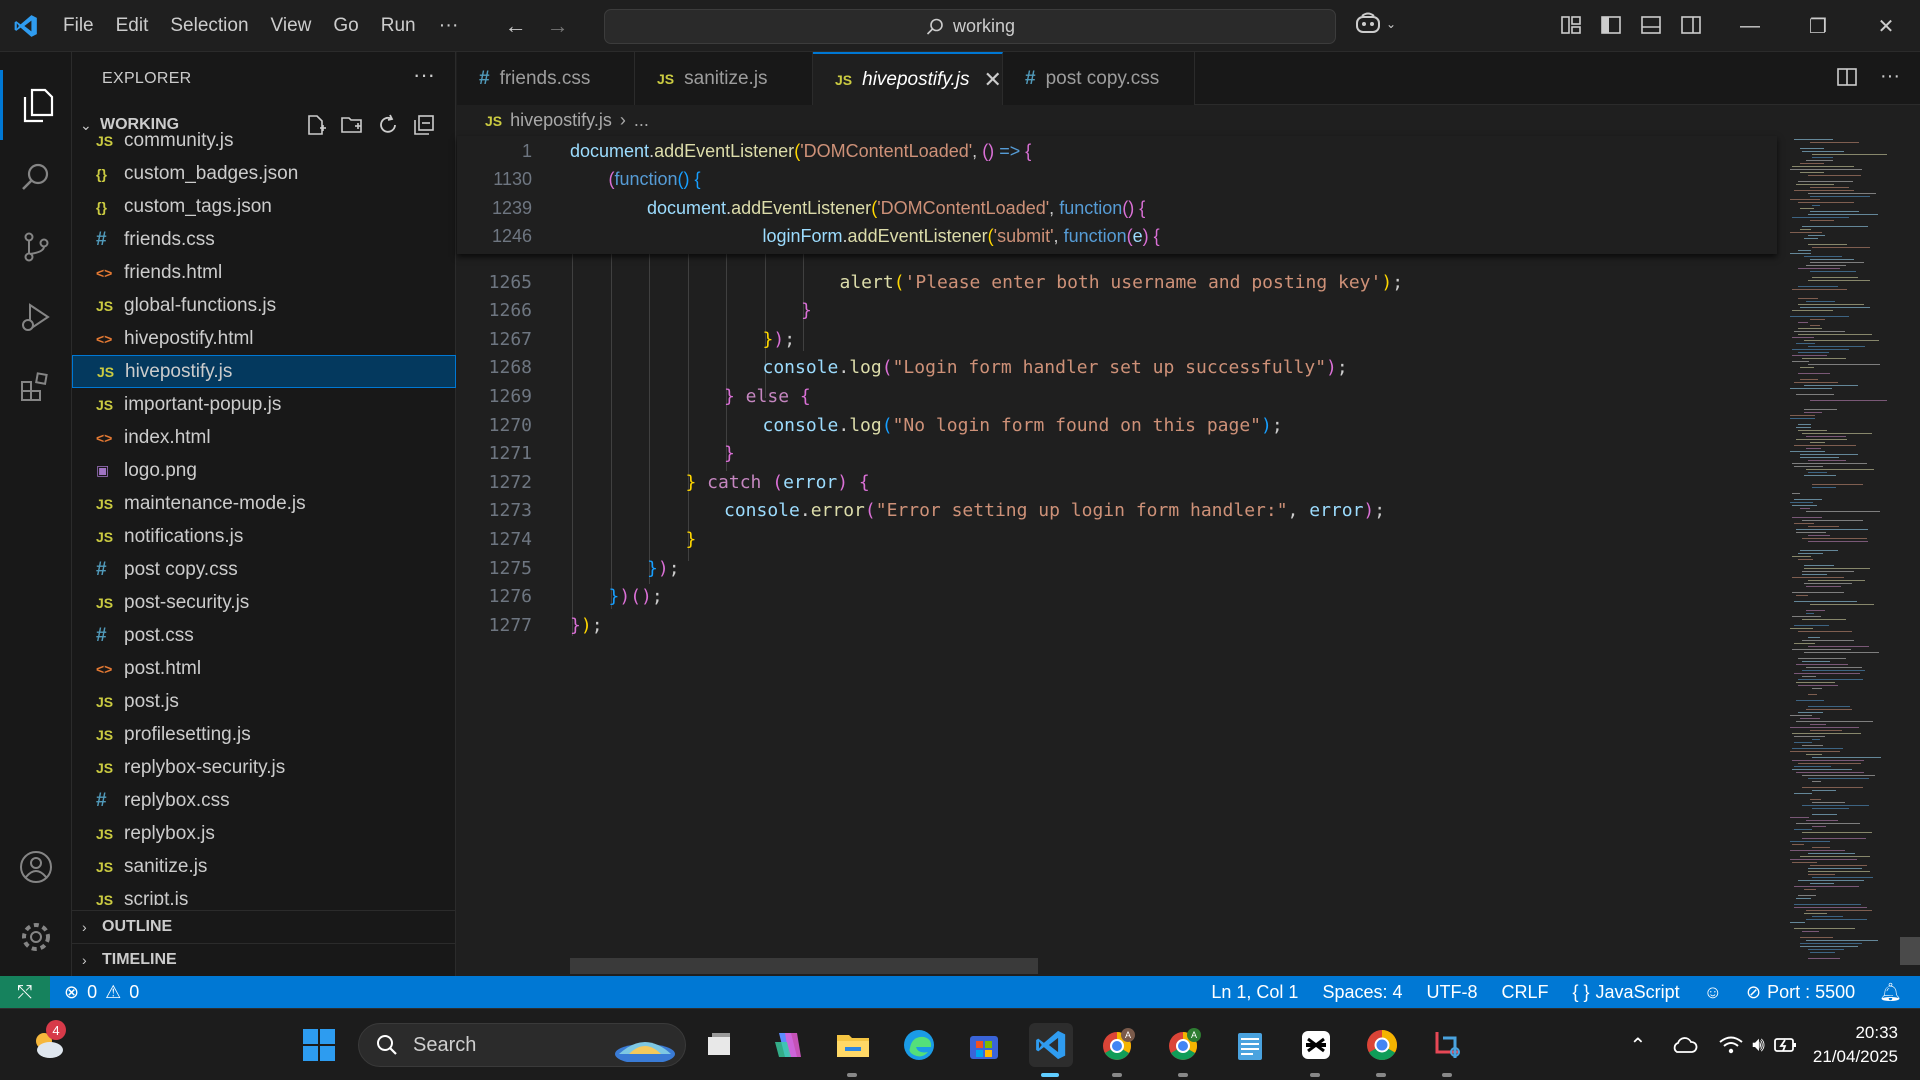 This screenshot has width=1920, height=1080. I want to click on vscode-taskbar-icon, so click(1051, 1050).